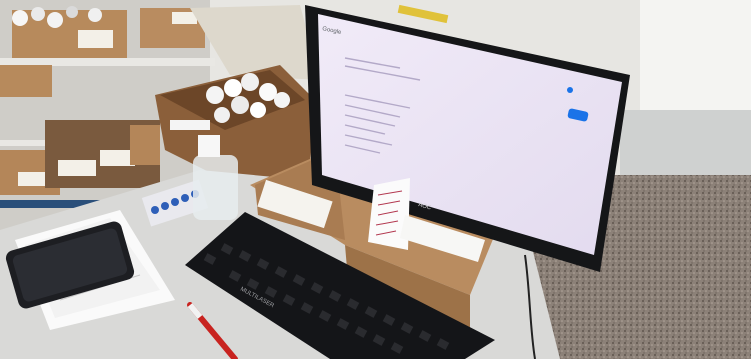  Describe the element at coordinates (389, 214) in the screenshot. I see `sticky-note` at that location.